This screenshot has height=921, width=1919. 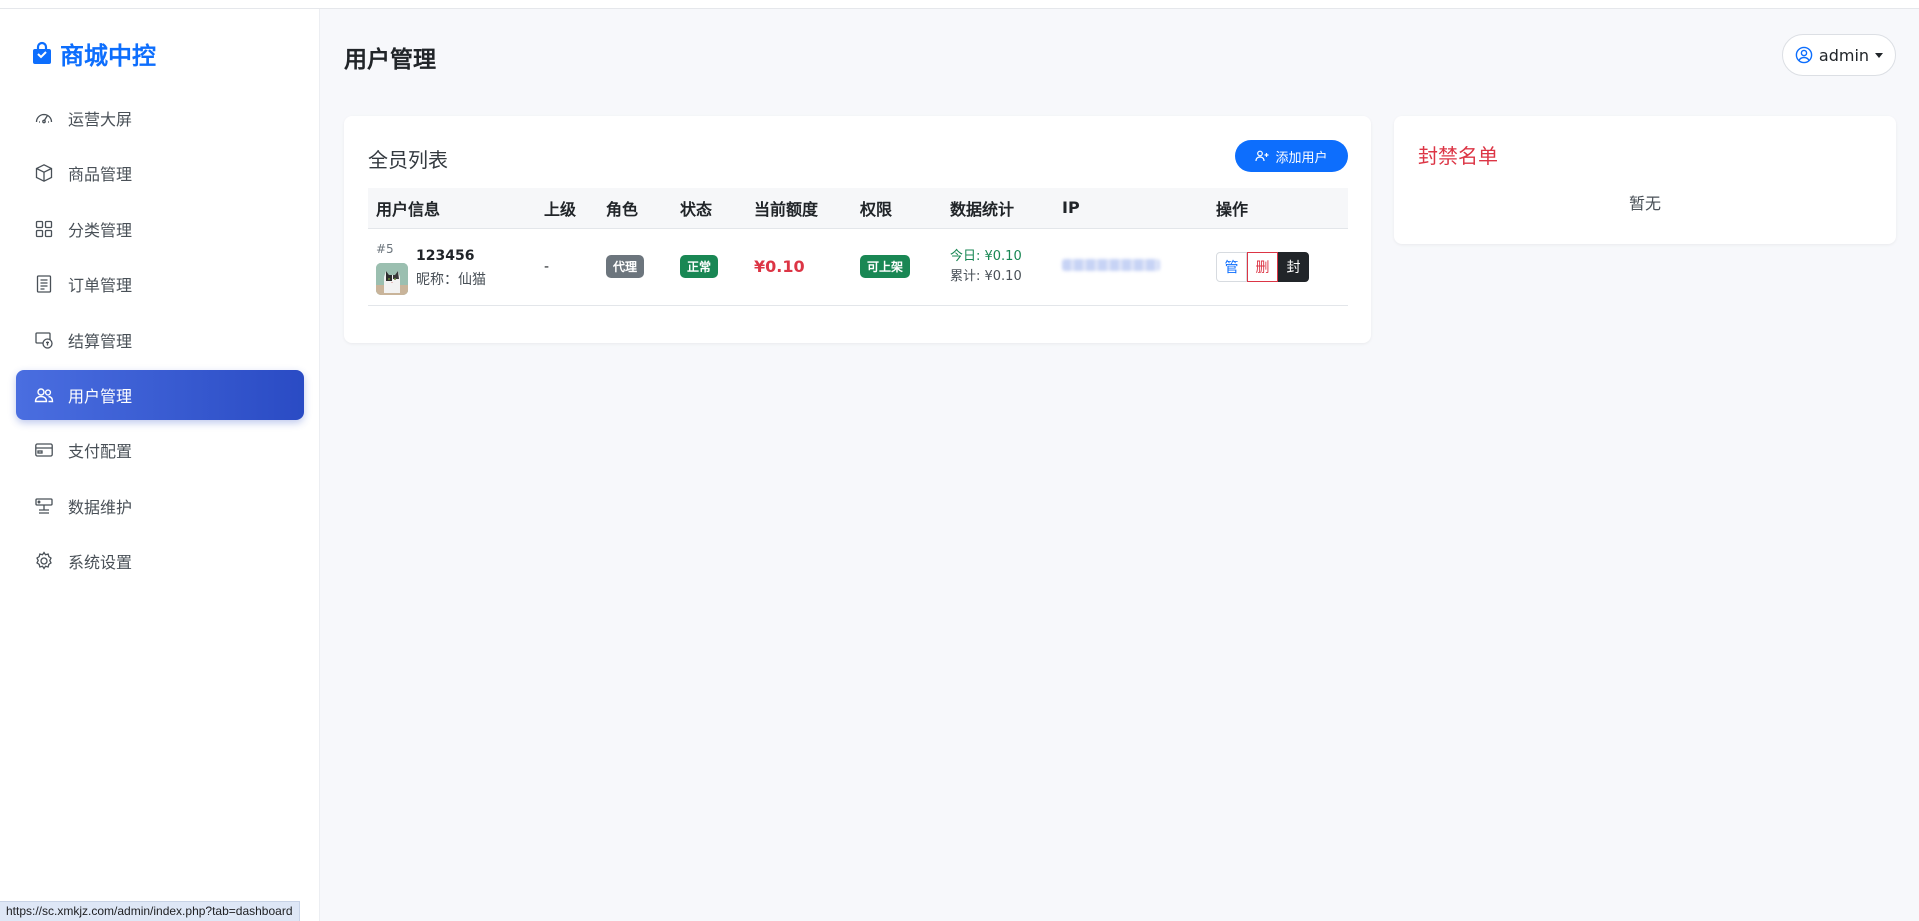 What do you see at coordinates (44, 450) in the screenshot?
I see `credit-card-icon` at bounding box center [44, 450].